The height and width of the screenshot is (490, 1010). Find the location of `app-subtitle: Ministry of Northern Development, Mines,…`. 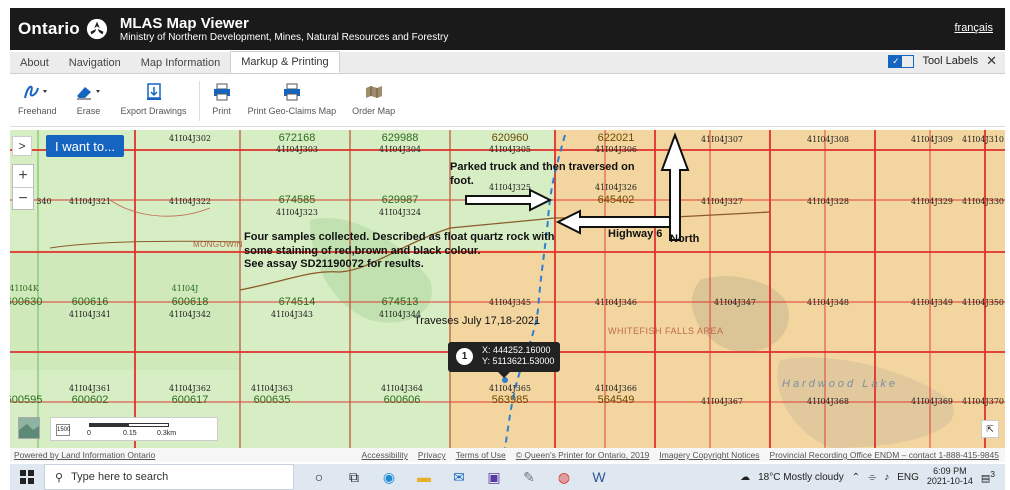

app-subtitle: Ministry of Northern Development, Mines,… is located at coordinates (284, 37).